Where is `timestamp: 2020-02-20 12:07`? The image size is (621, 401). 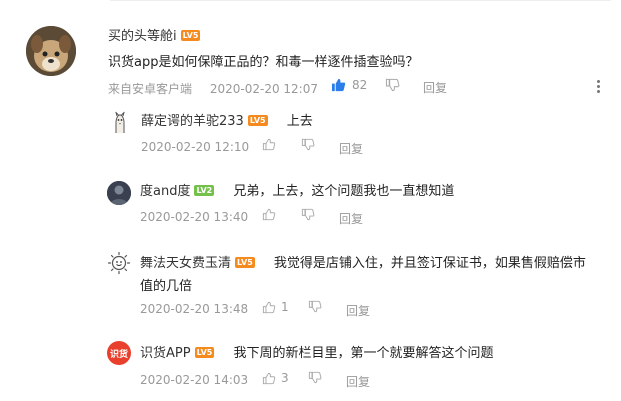 timestamp: 2020-02-20 12:07 is located at coordinates (263, 89).